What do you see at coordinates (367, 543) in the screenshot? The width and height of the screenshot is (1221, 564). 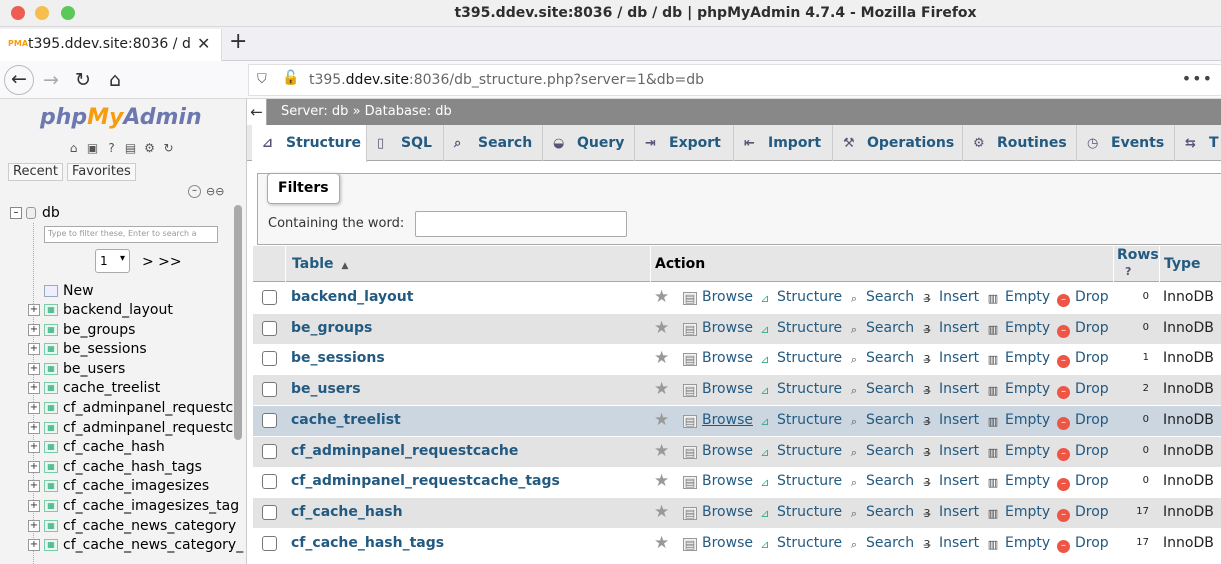 I see `table-name-link: cf_cache_hash_tags` at bounding box center [367, 543].